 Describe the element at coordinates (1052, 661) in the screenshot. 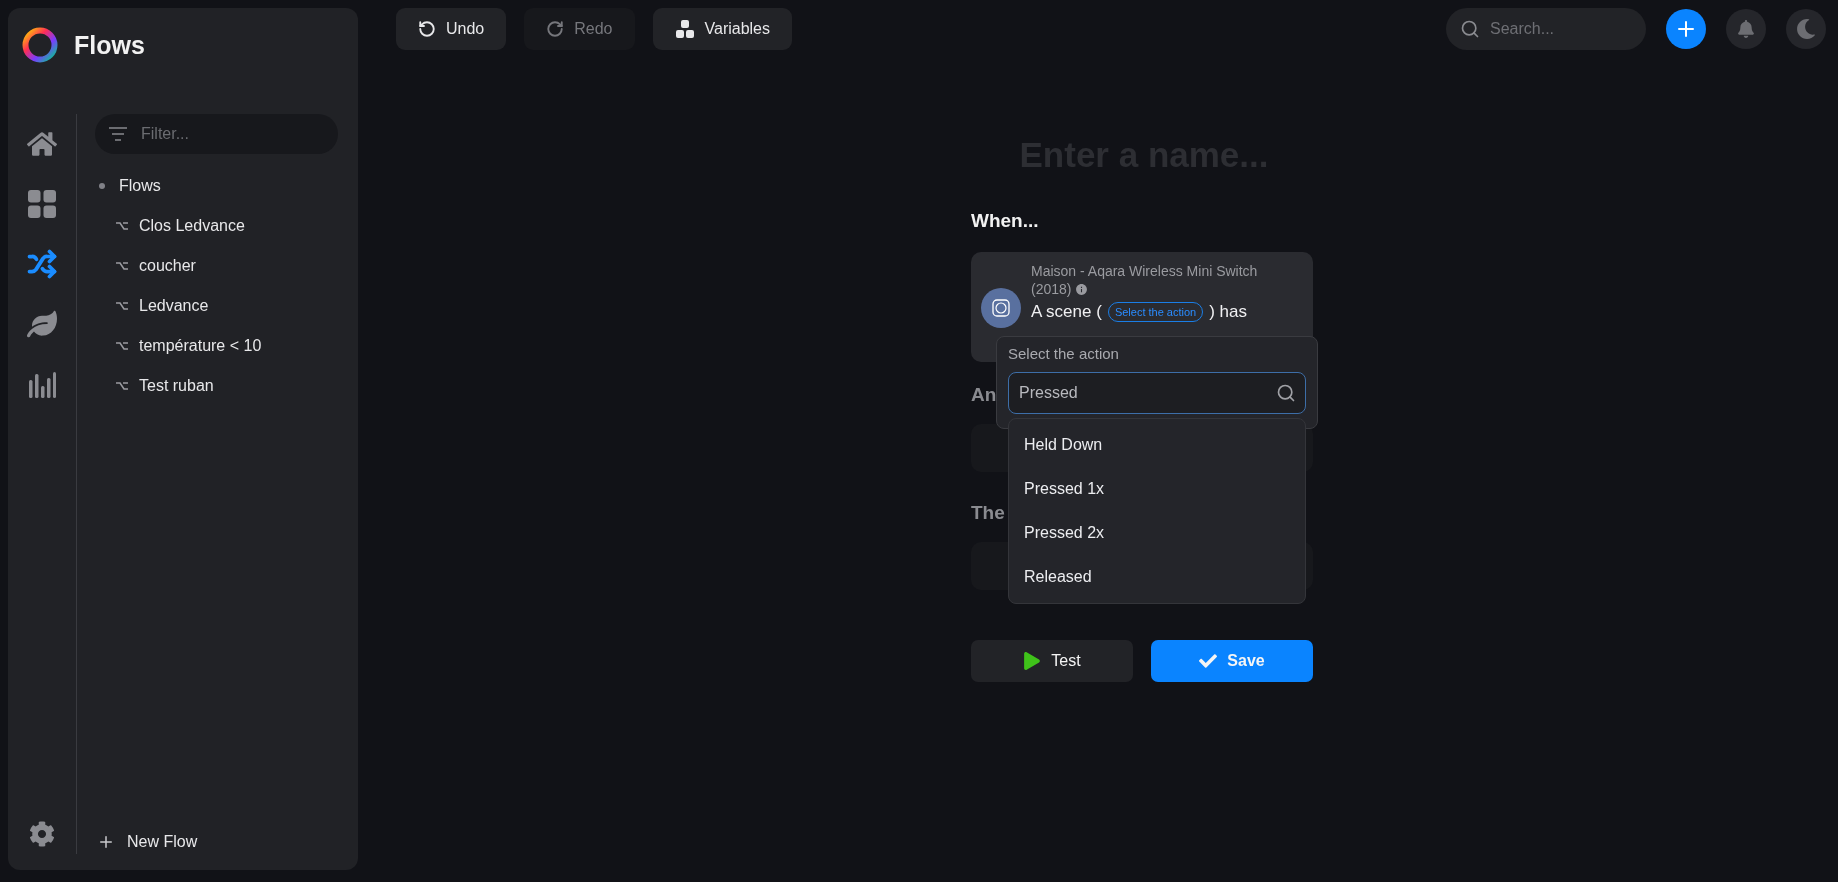

I see `test-button: Test` at that location.